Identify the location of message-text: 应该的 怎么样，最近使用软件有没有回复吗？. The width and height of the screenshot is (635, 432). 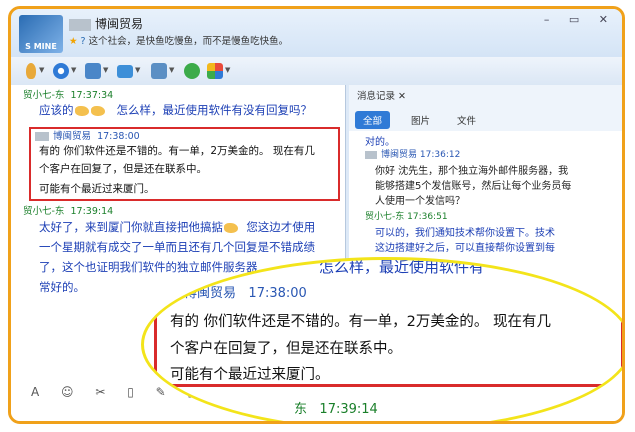
(175, 110).